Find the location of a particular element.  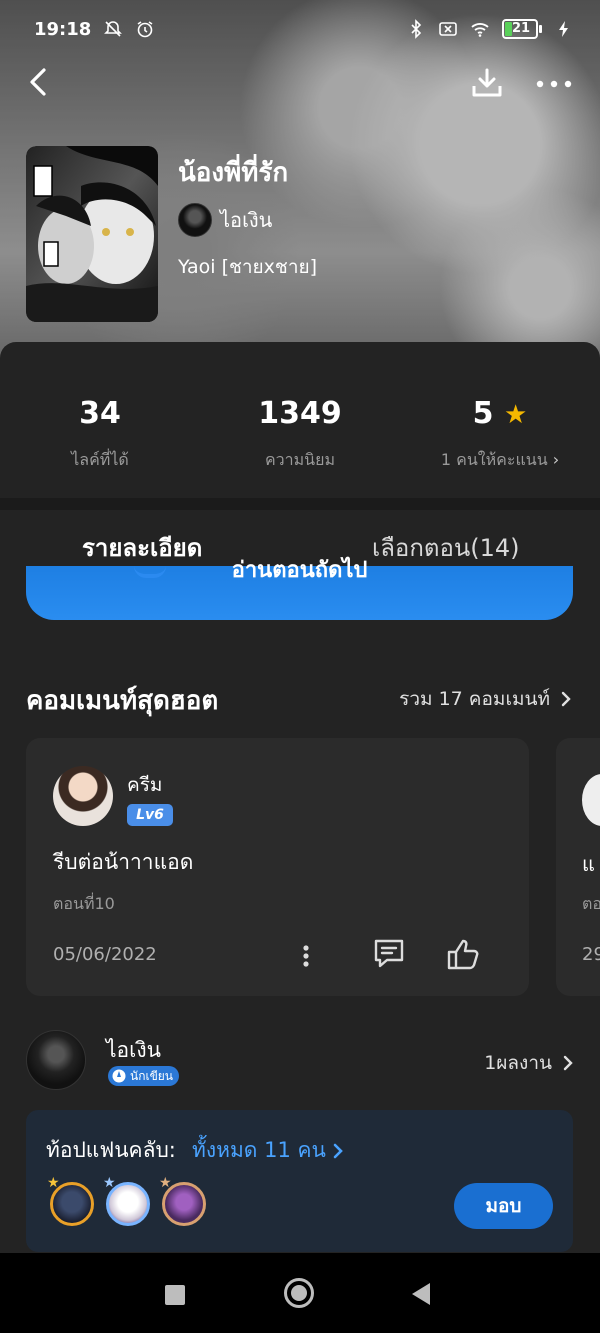

writer-works-link: 1ผลงาน is located at coordinates (529, 1063).